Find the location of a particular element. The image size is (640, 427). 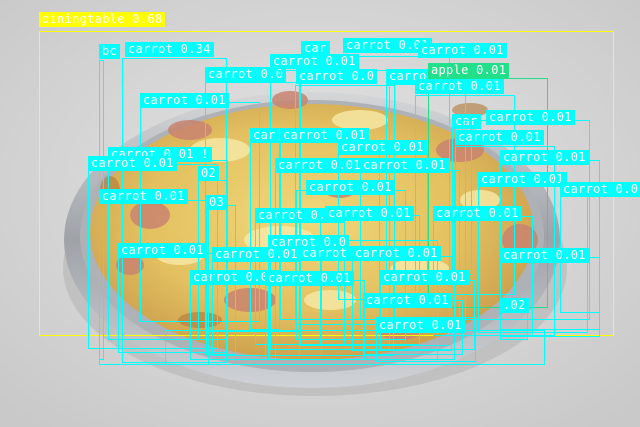

detection-label: bc is located at coordinates (110, 51).